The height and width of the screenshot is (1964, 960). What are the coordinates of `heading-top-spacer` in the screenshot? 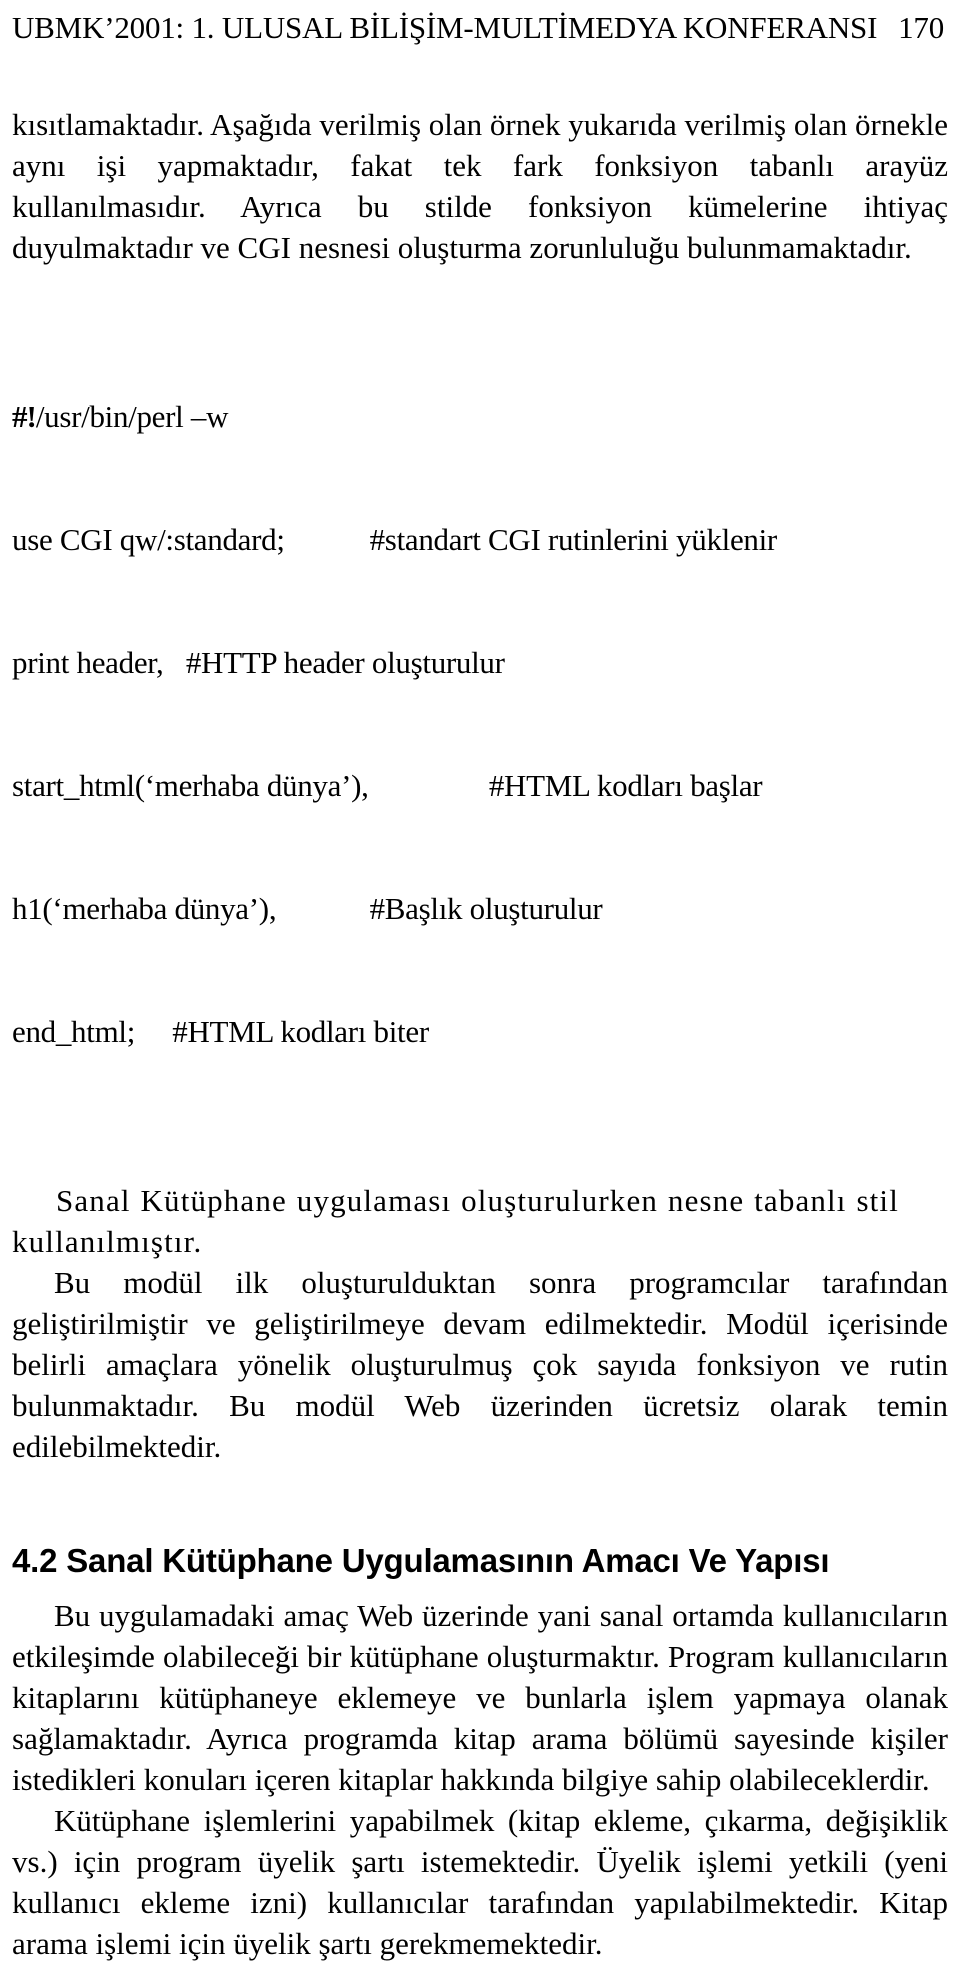 It's located at (480, 1503).